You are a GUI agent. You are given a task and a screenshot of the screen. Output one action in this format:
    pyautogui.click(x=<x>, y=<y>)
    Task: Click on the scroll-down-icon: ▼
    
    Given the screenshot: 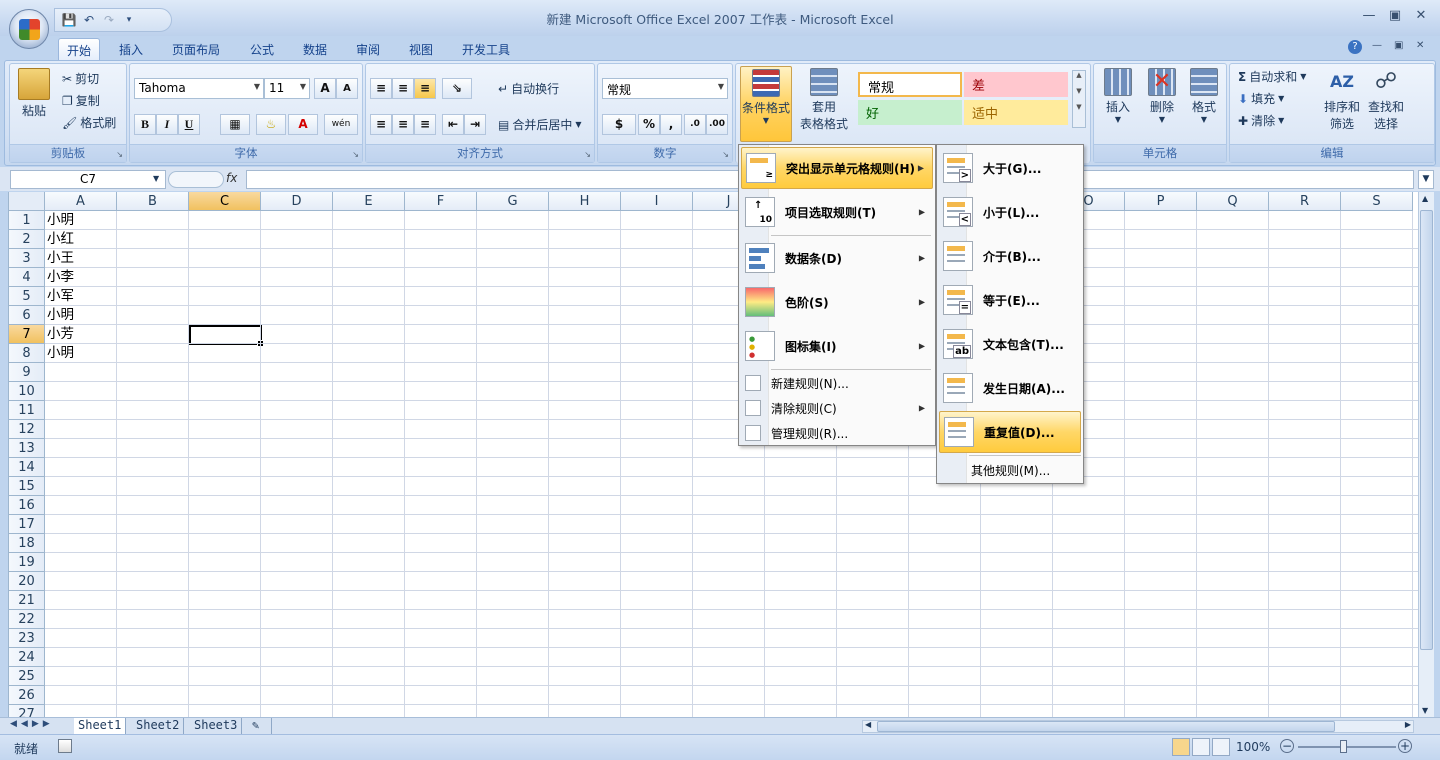 What is the action you would take?
    pyautogui.click(x=1425, y=710)
    